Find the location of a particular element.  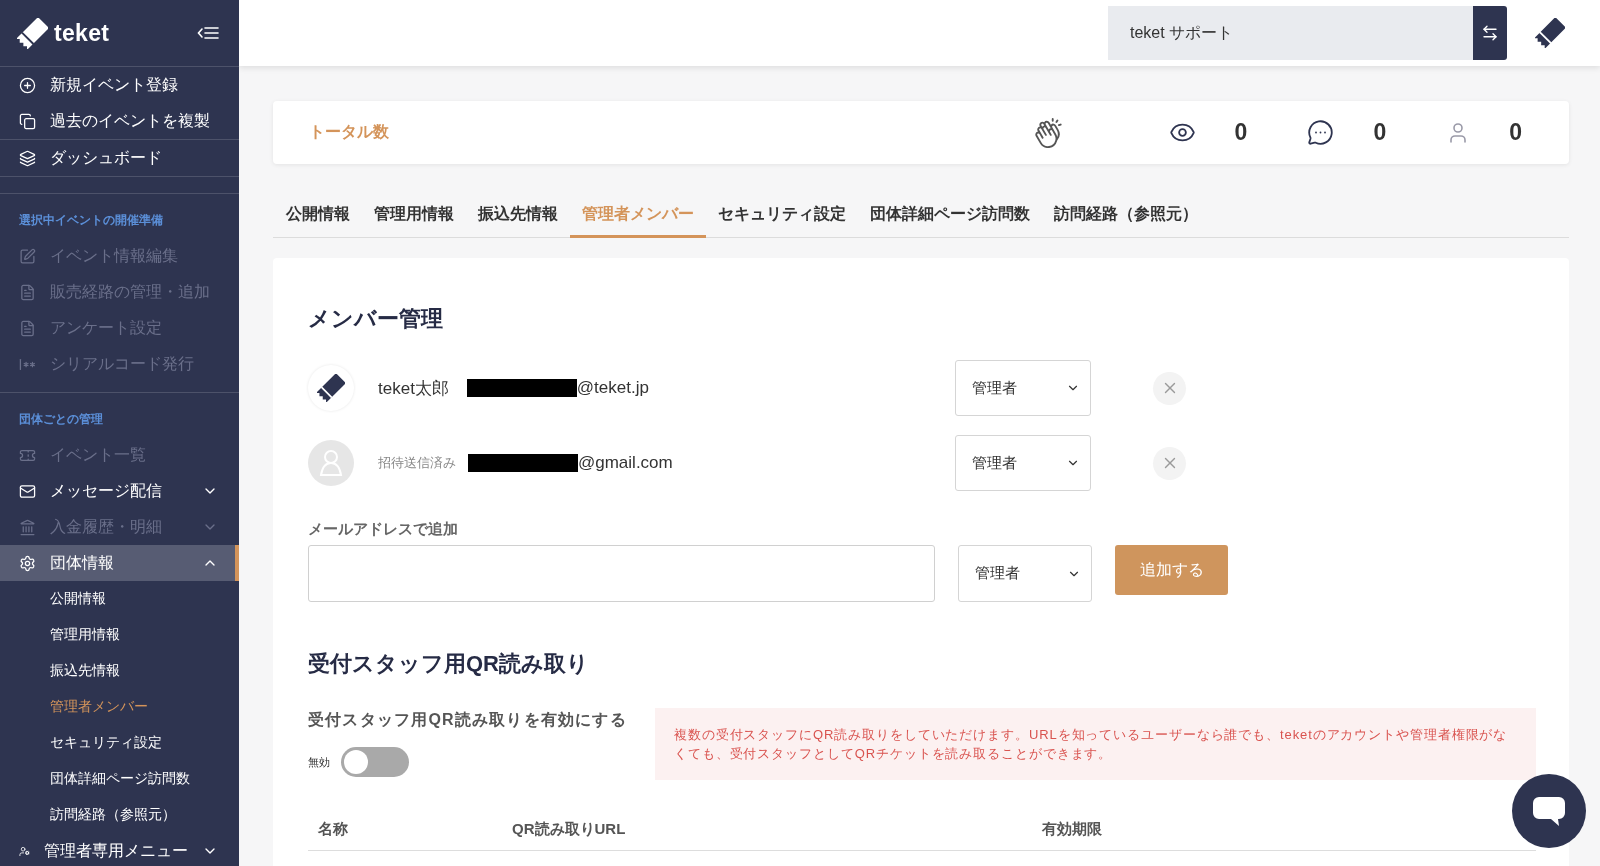

sidebar-item: メッセージ配信 is located at coordinates (119, 491).